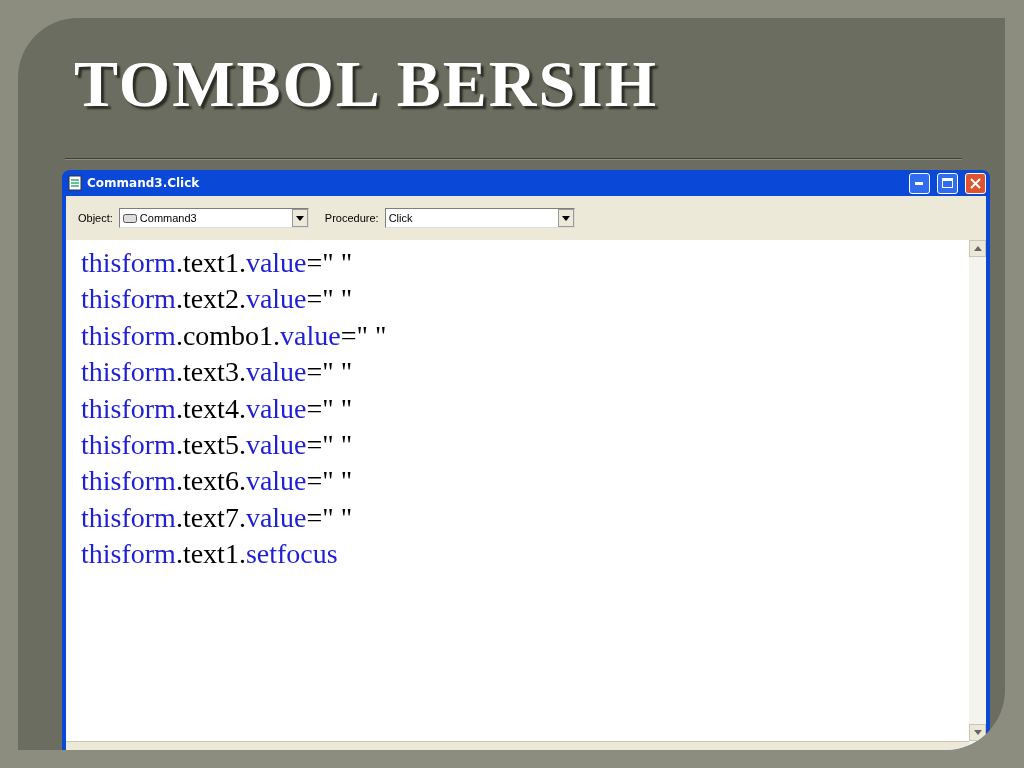 Image resolution: width=1024 pixels, height=768 pixels. I want to click on maximize-button, so click(947, 183).